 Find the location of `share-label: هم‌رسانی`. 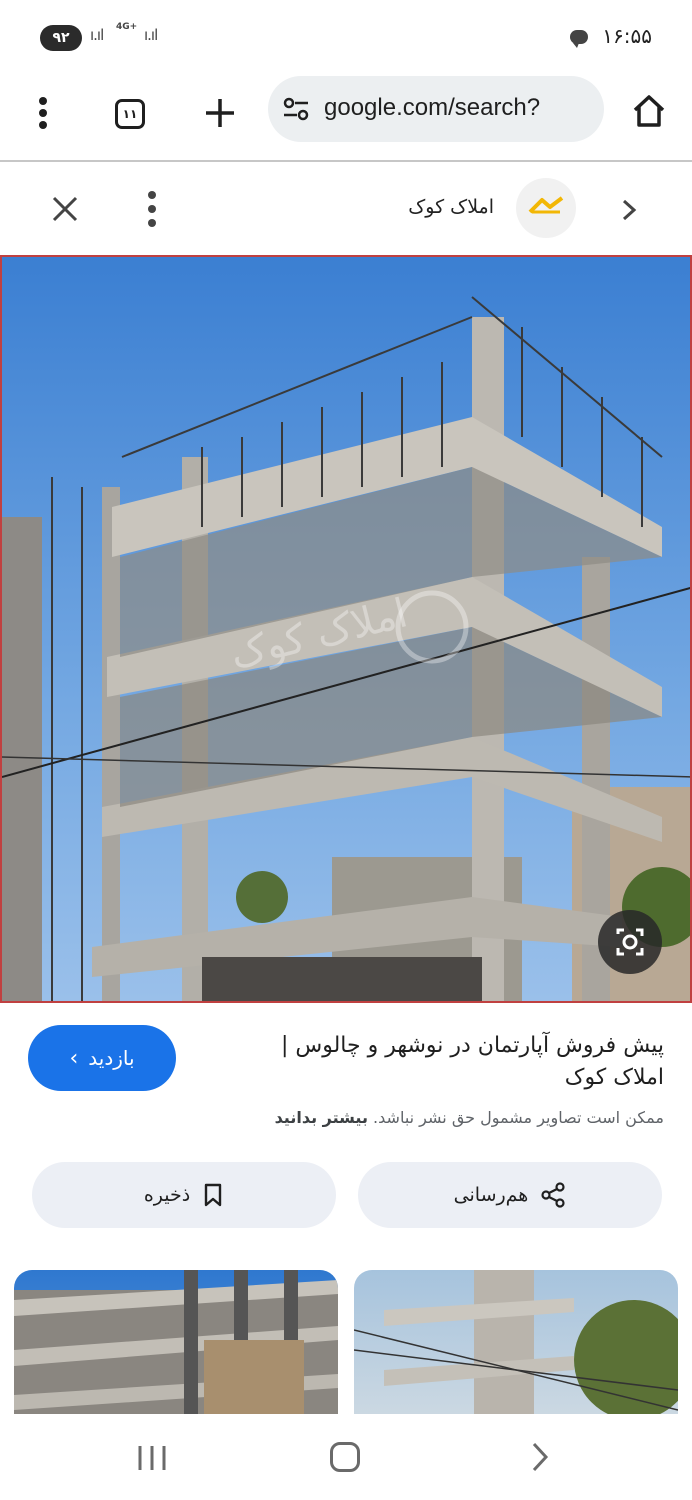

share-label: هم‌رسانی is located at coordinates (491, 1195).